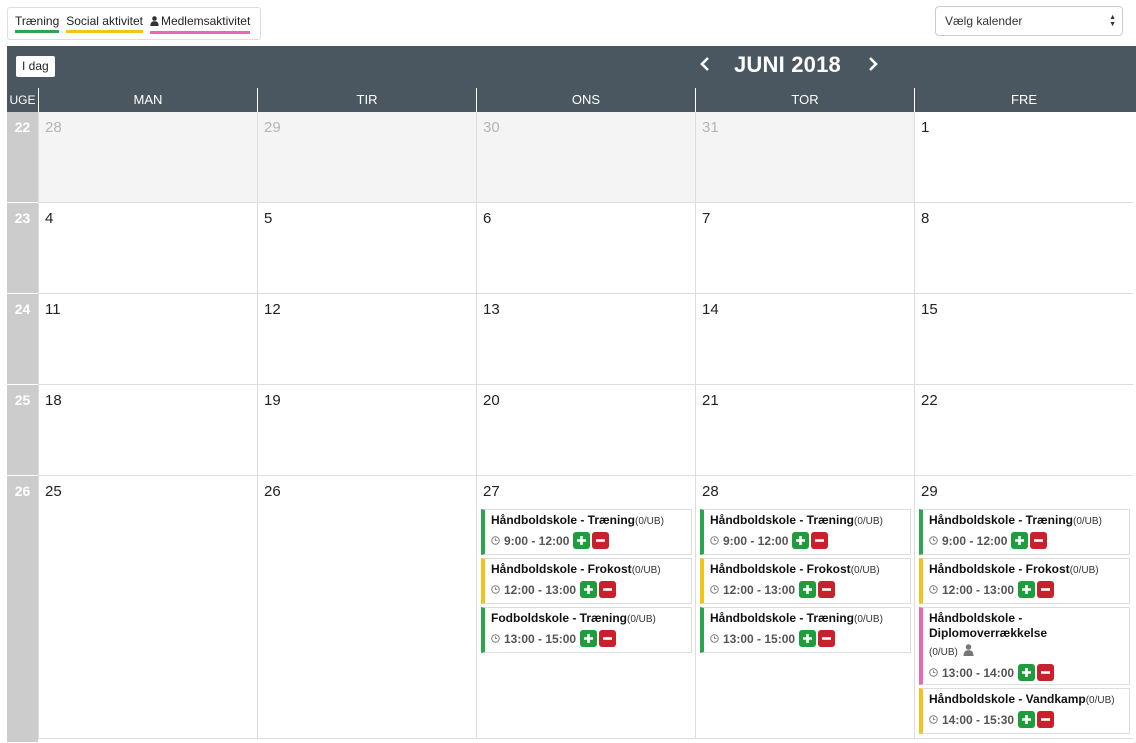 The height and width of the screenshot is (743, 1136). What do you see at coordinates (925, 218) in the screenshot?
I see `day-number: 8` at bounding box center [925, 218].